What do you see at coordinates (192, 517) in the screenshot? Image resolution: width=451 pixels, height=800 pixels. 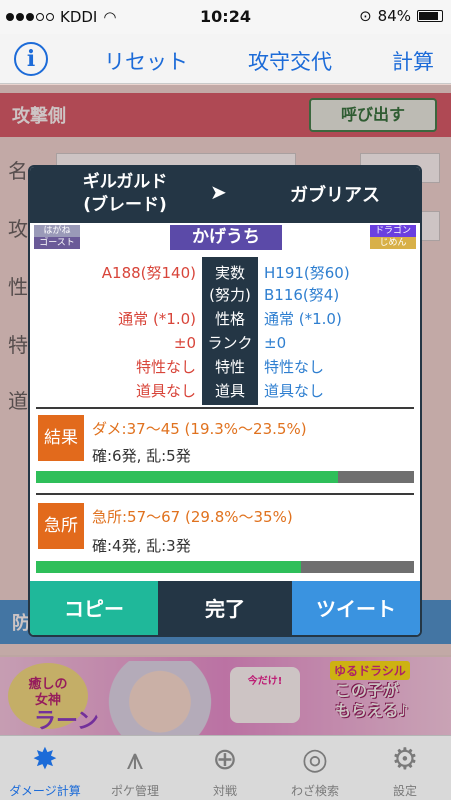 I see `critical-damage-range: 急所:57〜67 (29.8%〜35%)` at bounding box center [192, 517].